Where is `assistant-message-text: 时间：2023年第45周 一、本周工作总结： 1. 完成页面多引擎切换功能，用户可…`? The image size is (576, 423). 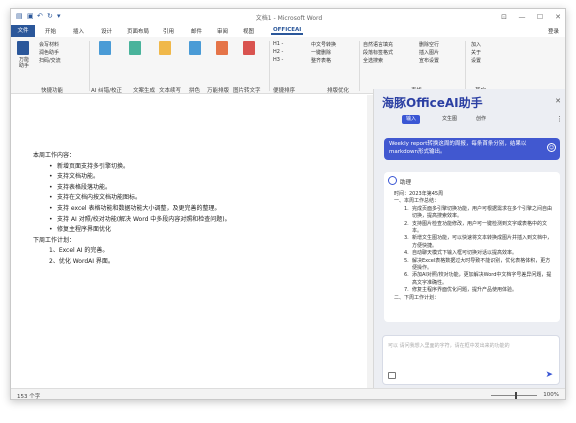 assistant-message-text: 时间：2023年第45周 一、本周工作总结： 1. 完成页面多引擎切换功能，用户可… is located at coordinates (473, 246).